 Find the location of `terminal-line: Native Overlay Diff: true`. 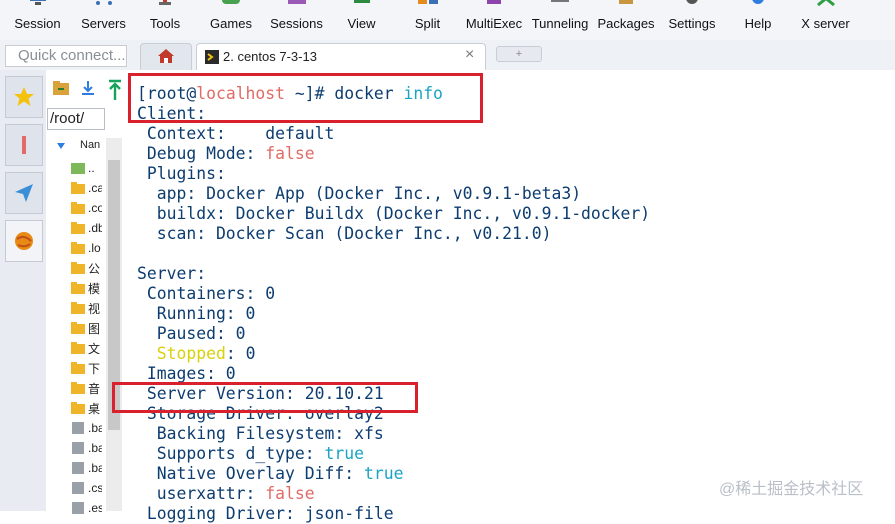

terminal-line: Native Overlay Diff: true is located at coordinates (270, 474).